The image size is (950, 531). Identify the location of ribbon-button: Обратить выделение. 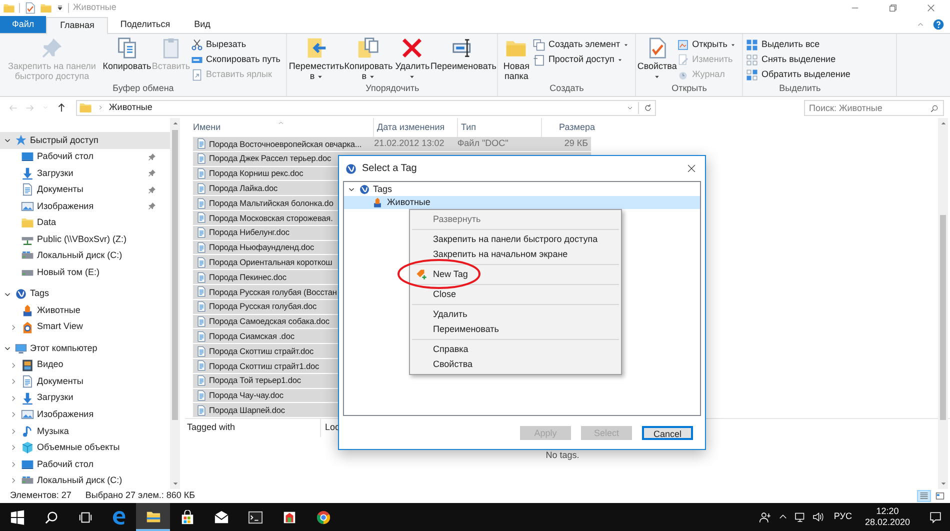
(800, 75).